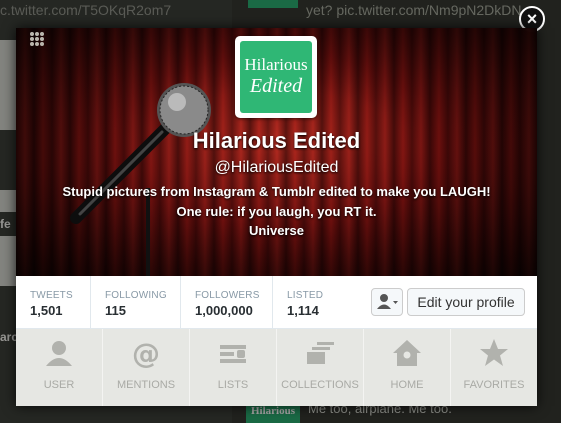 The image size is (561, 423). Describe the element at coordinates (313, 302) in the screenshot. I see `stat-listed: LISTED 1,114` at that location.